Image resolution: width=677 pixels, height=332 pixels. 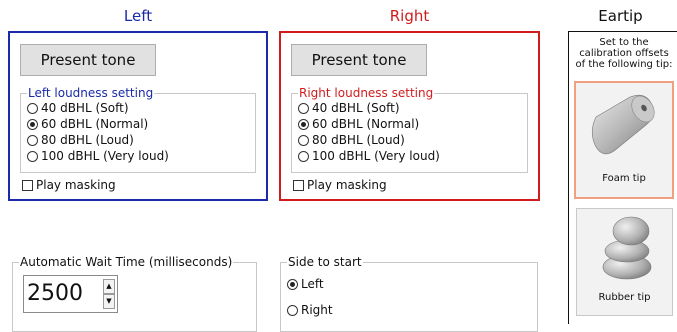 I want to click on wait-time-stepper: 2500 ▲ ▼, so click(x=70, y=294).